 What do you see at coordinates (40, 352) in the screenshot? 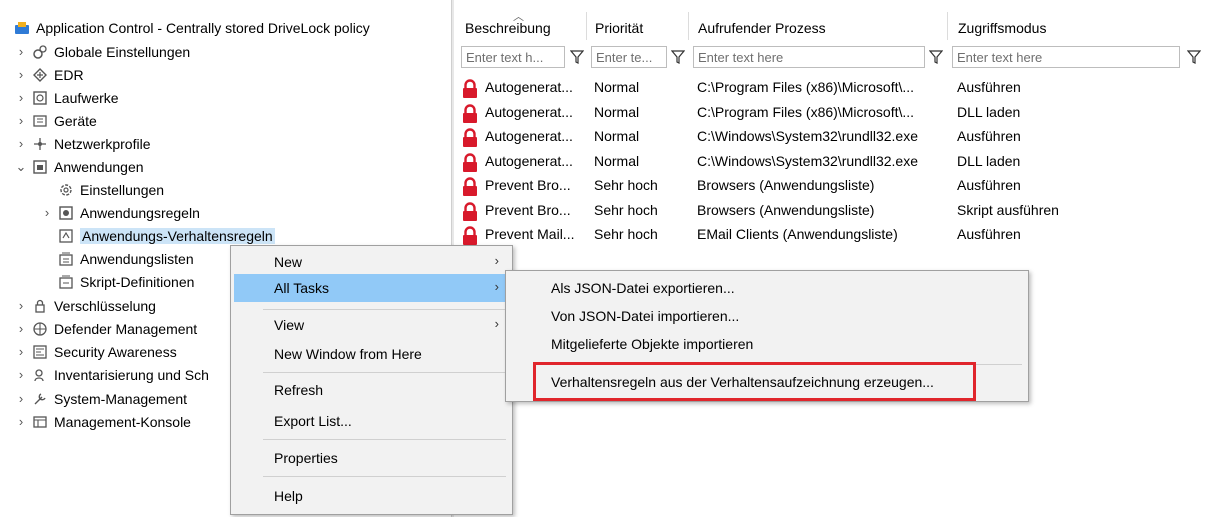
I see `awareness-icon` at bounding box center [40, 352].